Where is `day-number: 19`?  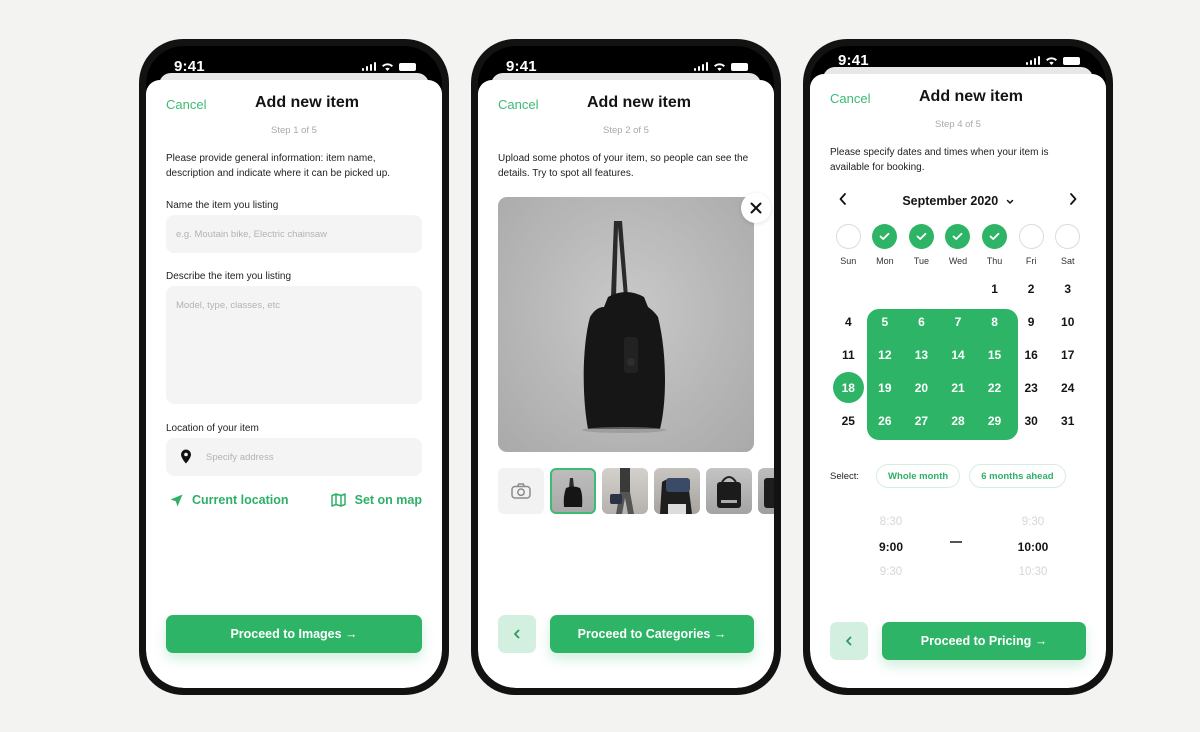
day-number: 19 is located at coordinates (885, 387).